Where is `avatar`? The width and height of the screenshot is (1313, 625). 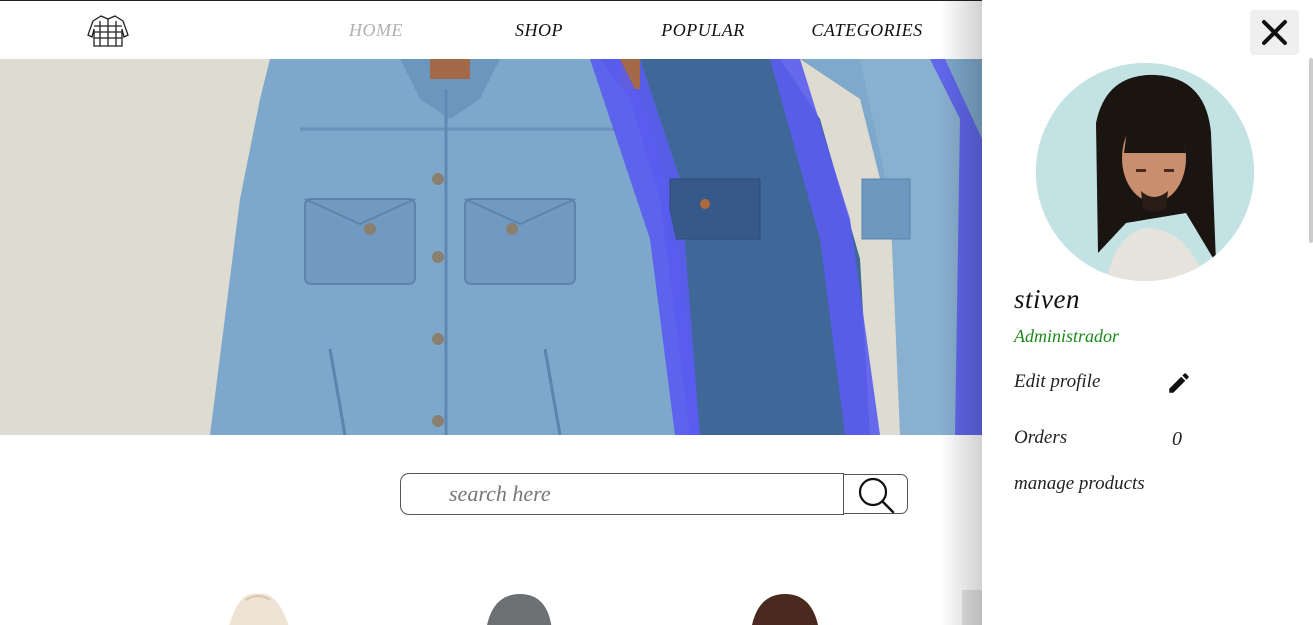
avatar is located at coordinates (1145, 172).